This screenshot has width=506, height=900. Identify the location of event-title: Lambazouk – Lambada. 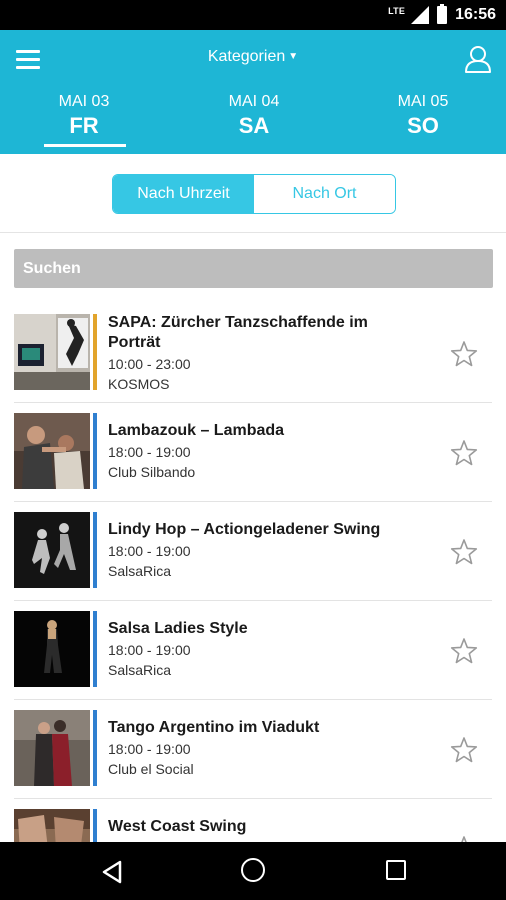
(196, 430).